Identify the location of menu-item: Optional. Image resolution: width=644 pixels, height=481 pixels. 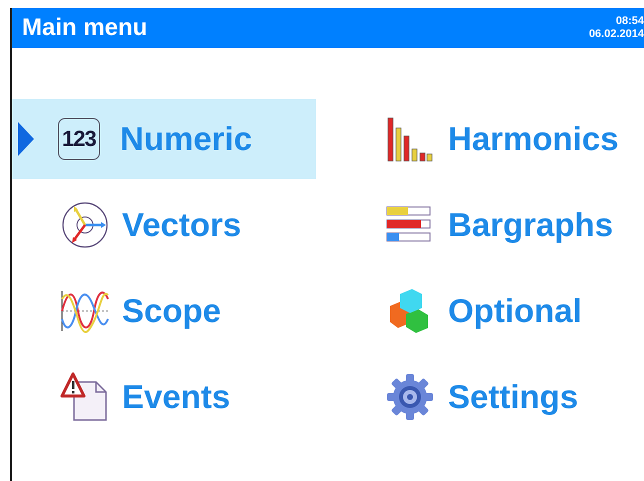
(490, 311).